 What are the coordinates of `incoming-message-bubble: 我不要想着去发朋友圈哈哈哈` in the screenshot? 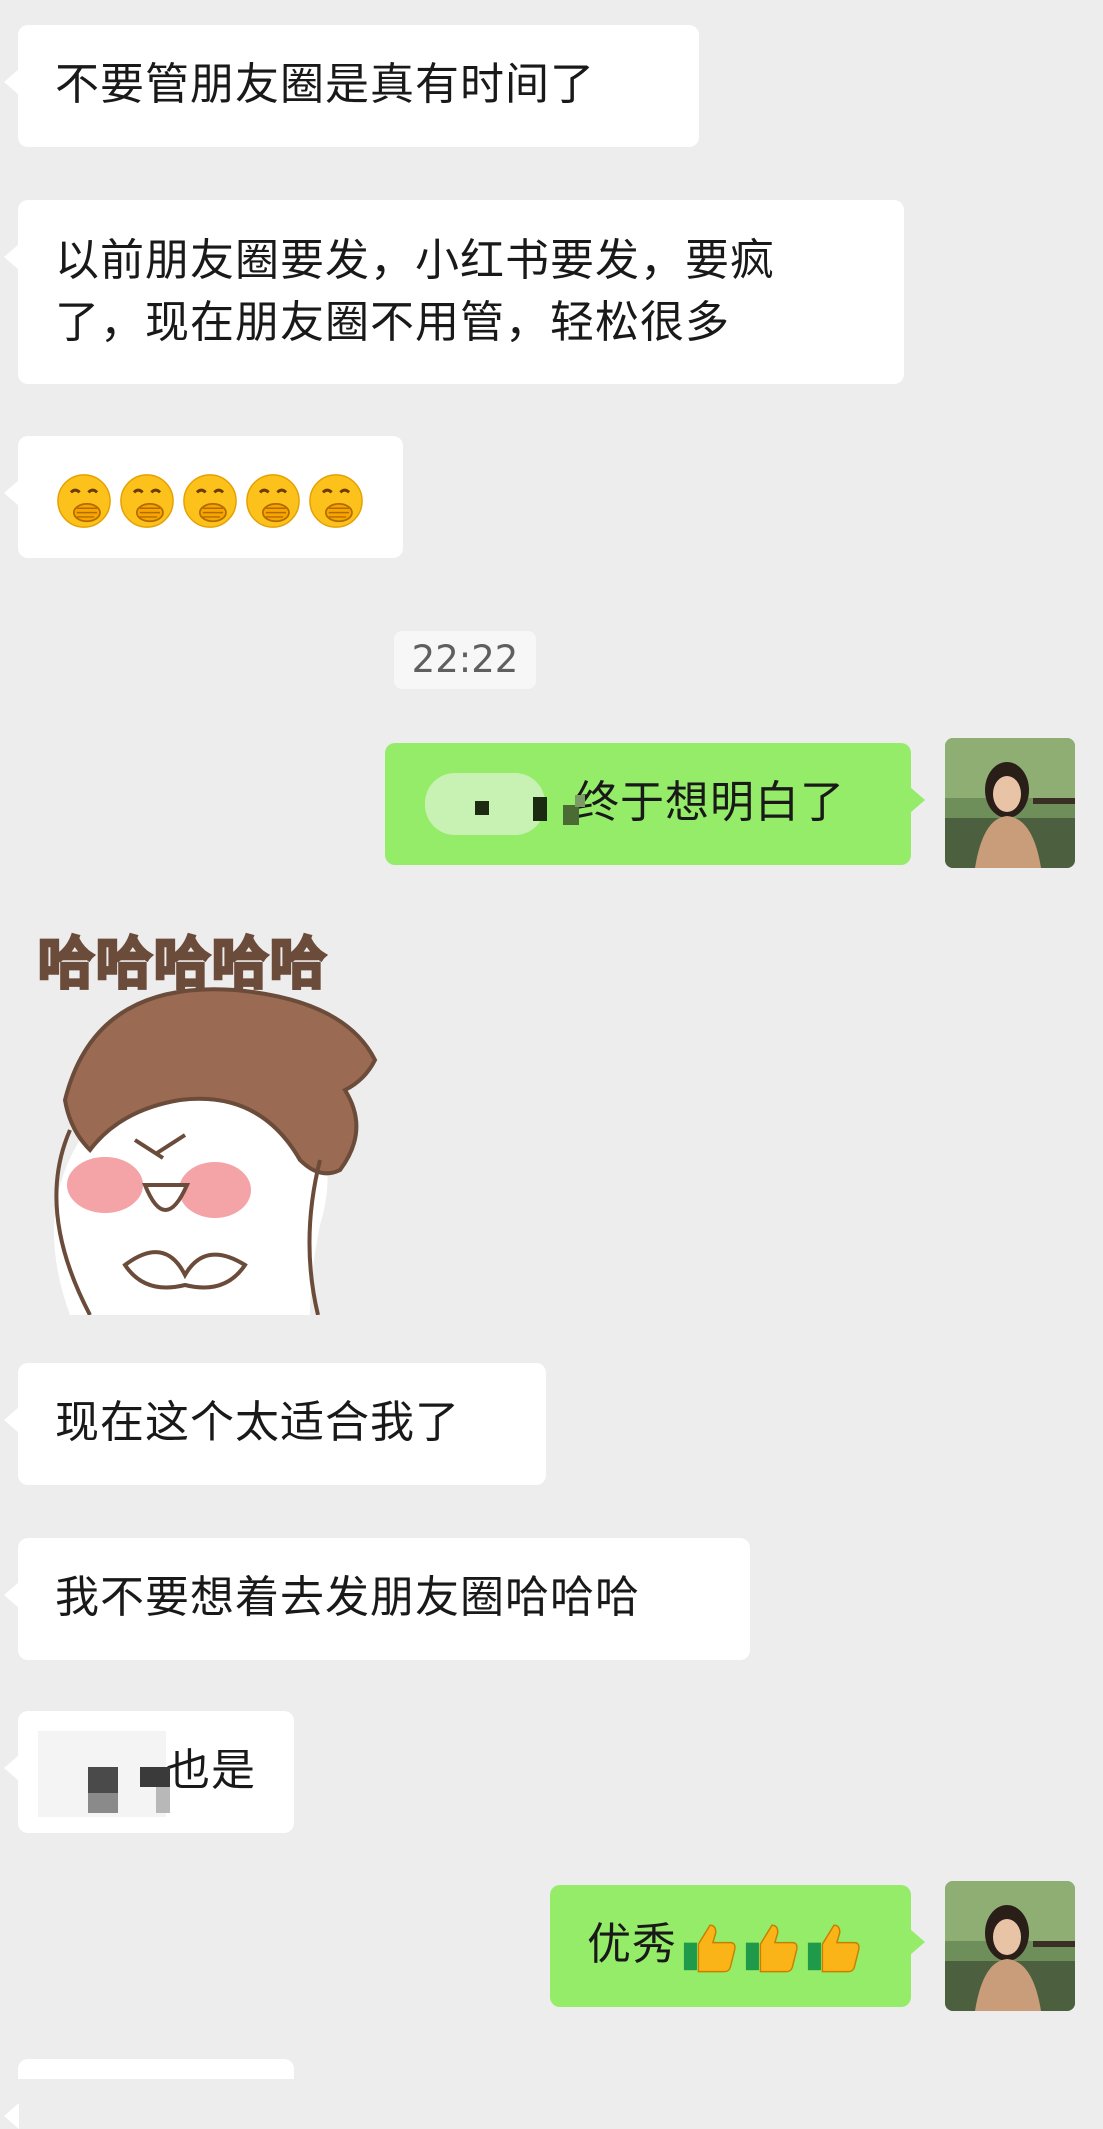 It's located at (377, 1599).